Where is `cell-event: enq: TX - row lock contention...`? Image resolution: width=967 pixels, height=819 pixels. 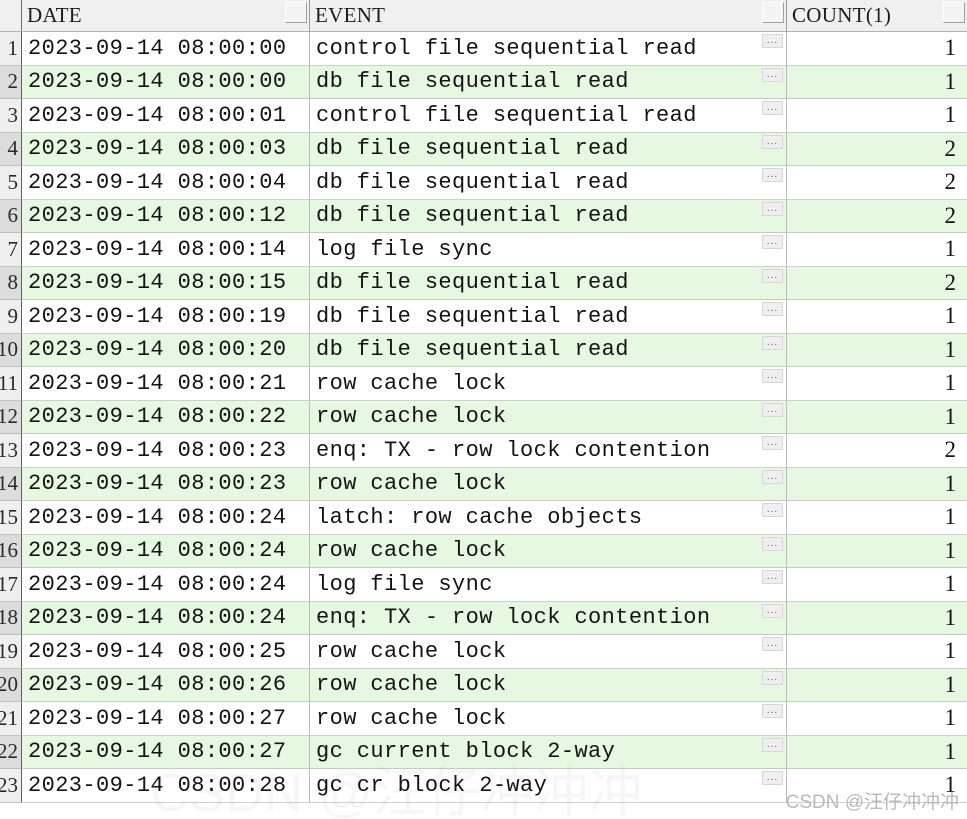
cell-event: enq: TX - row lock contention... is located at coordinates (548, 451).